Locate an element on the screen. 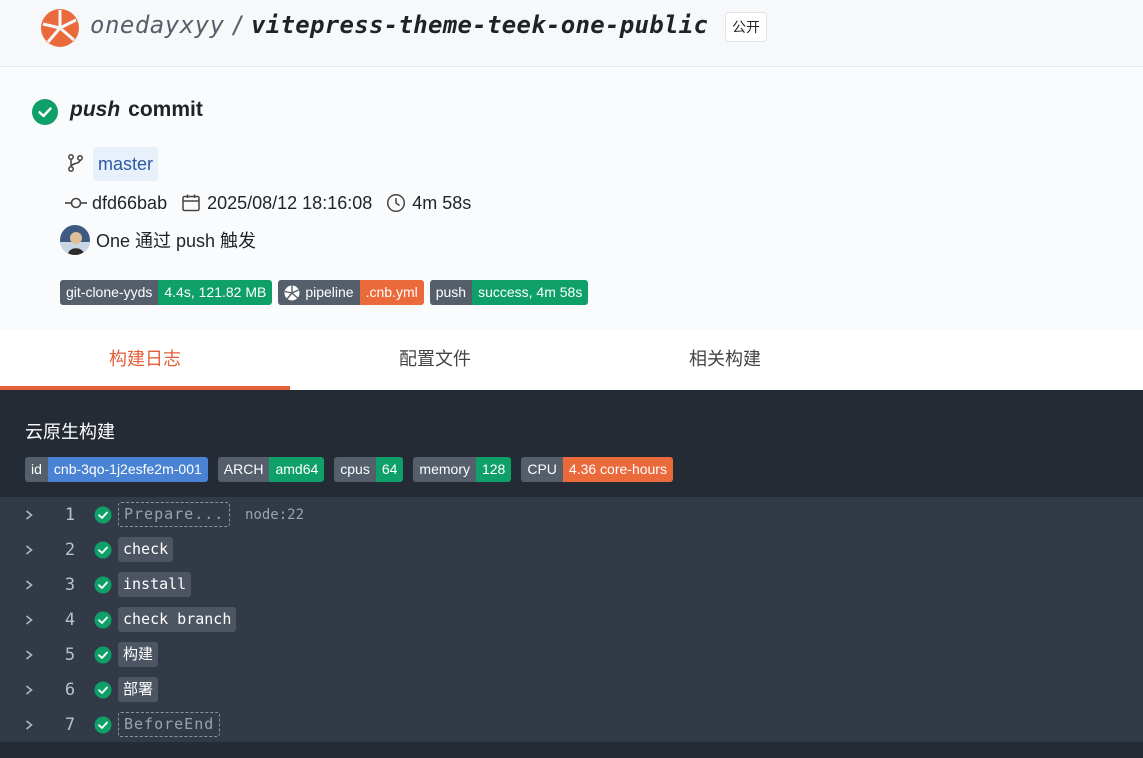  visibility-badge: 公开 is located at coordinates (746, 27).